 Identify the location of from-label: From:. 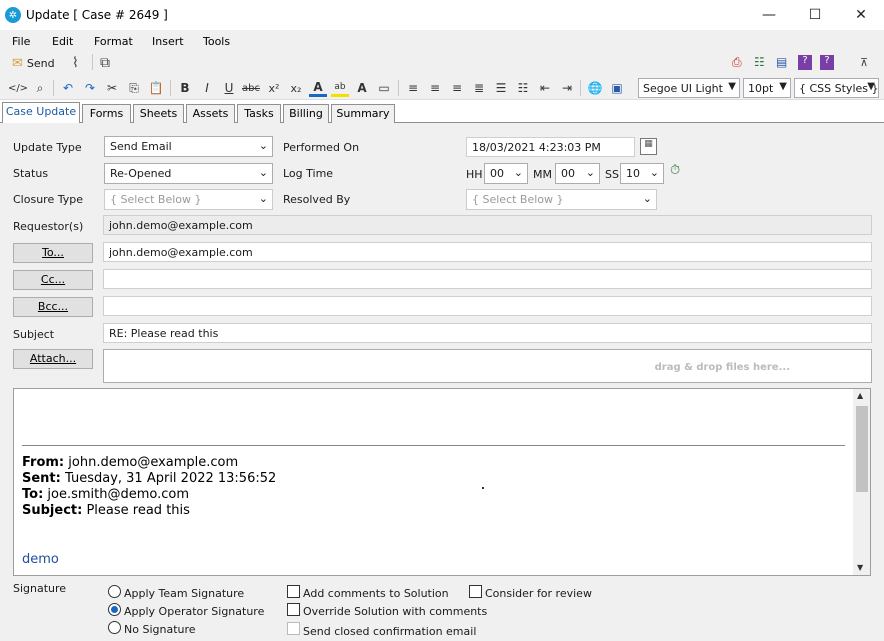
(43, 462).